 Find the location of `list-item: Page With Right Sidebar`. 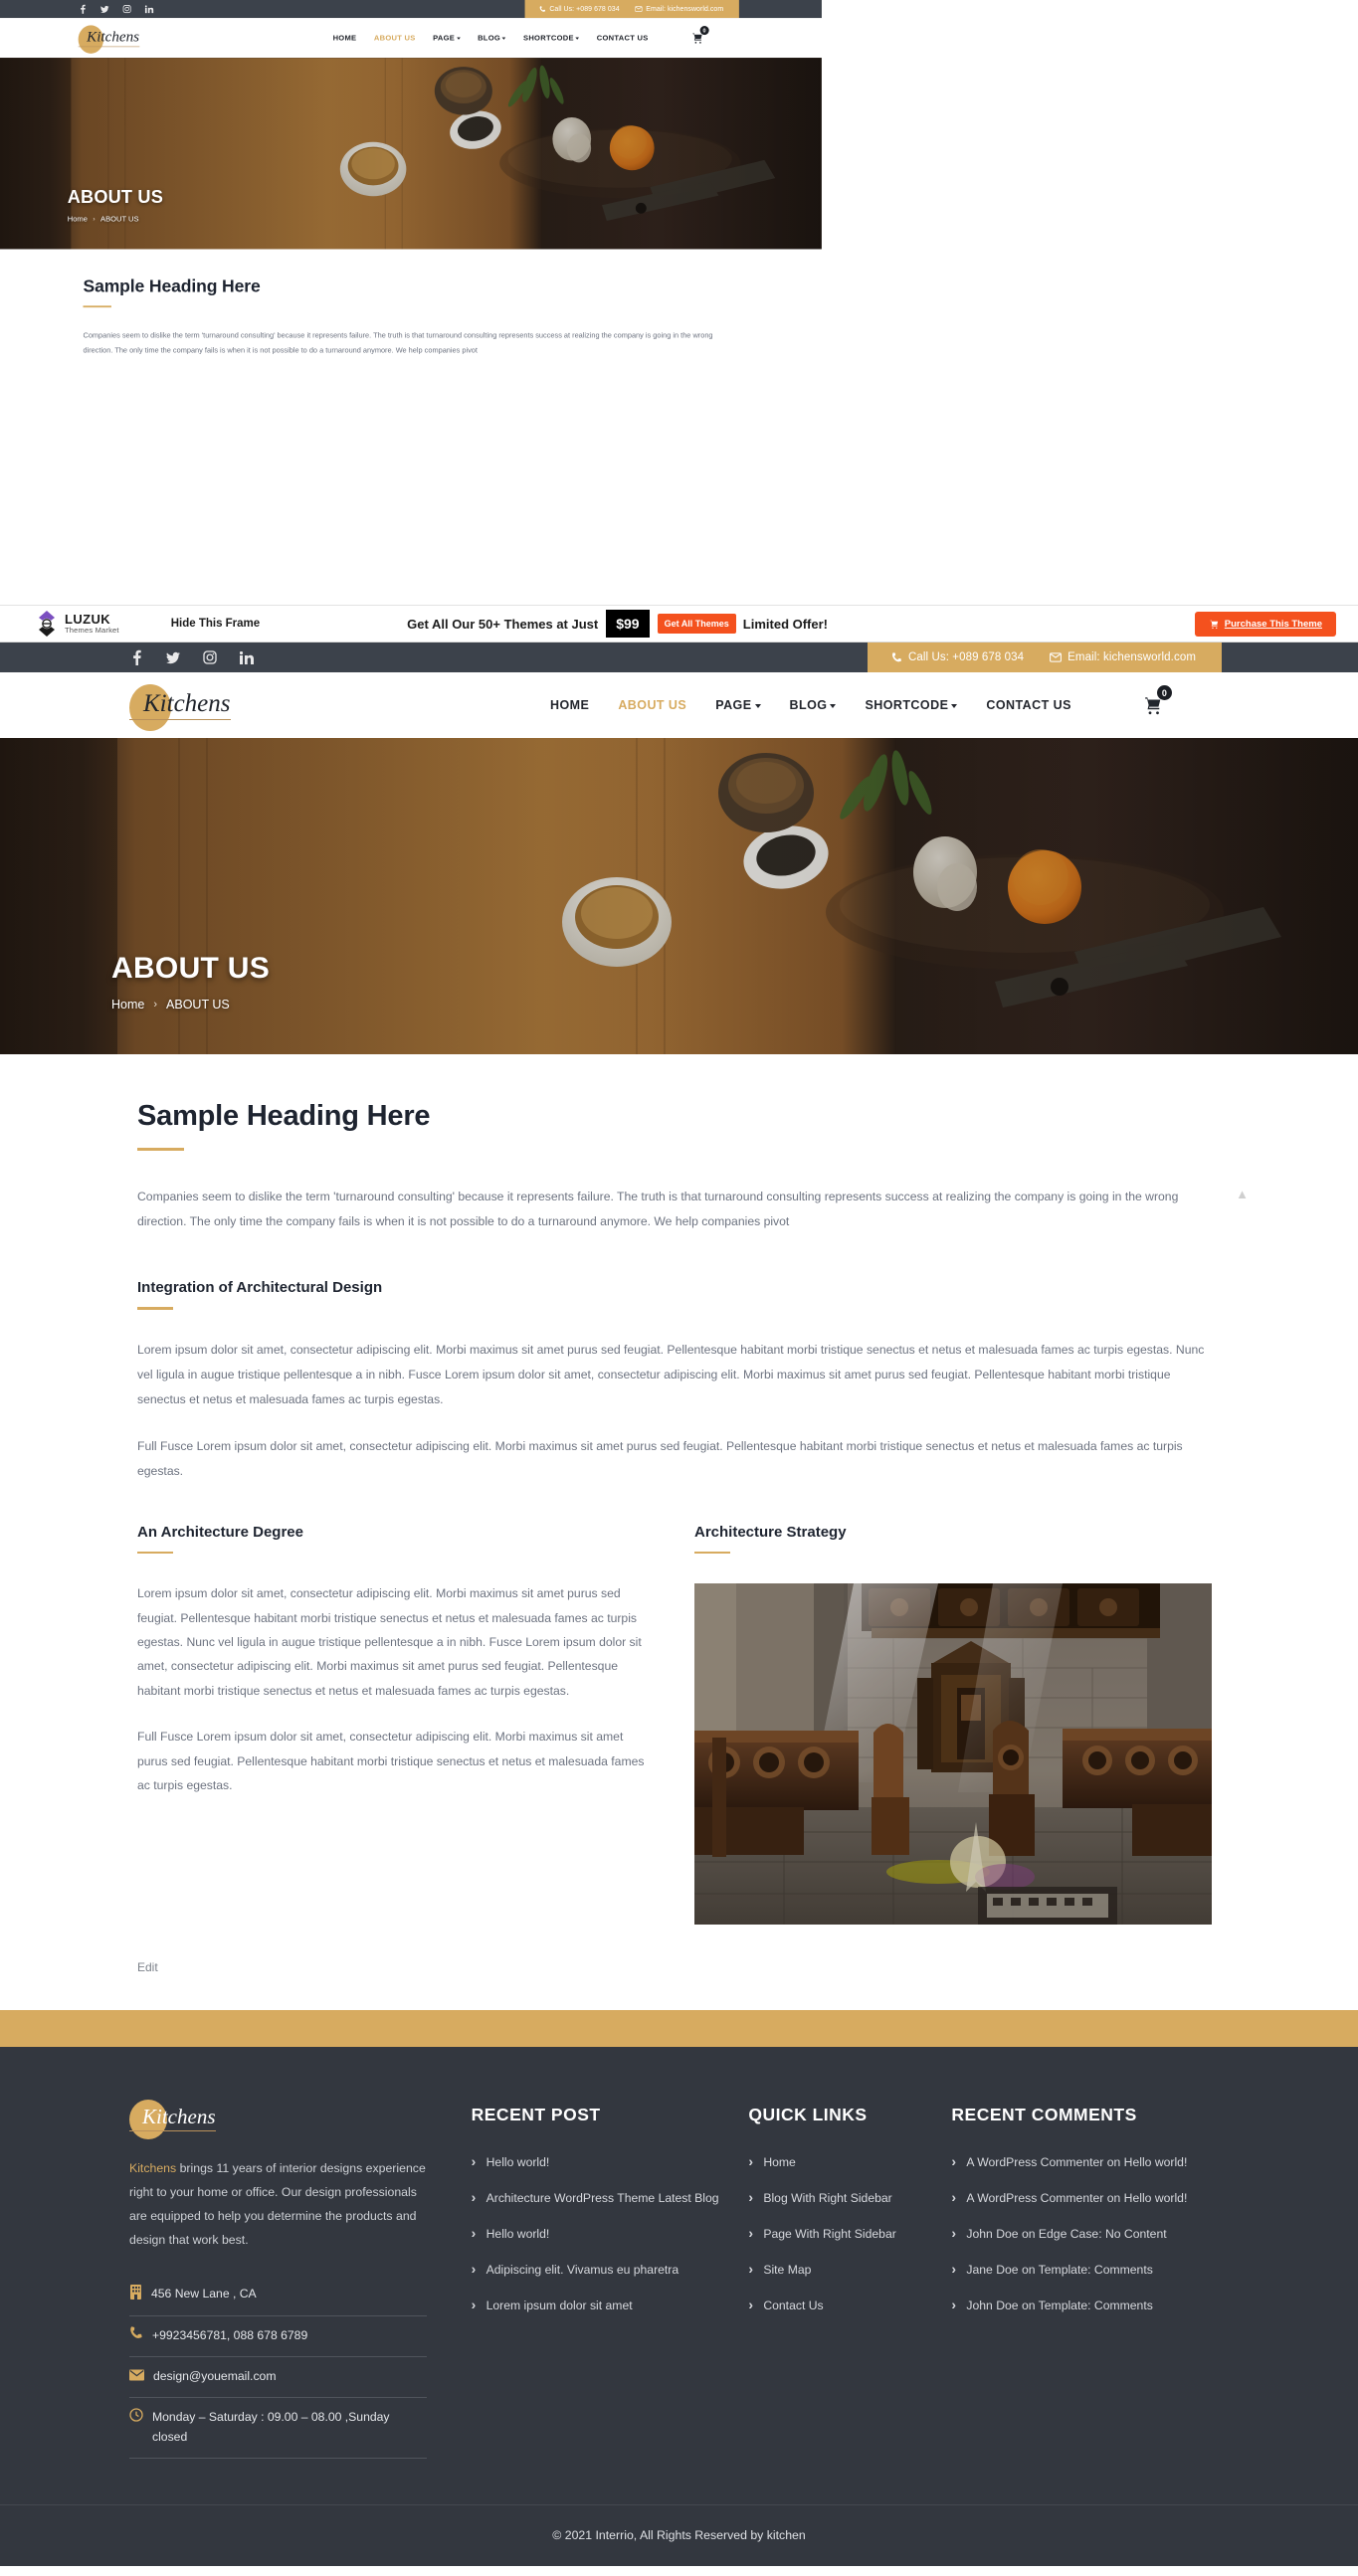

list-item: Page With Right Sidebar is located at coordinates (849, 2234).